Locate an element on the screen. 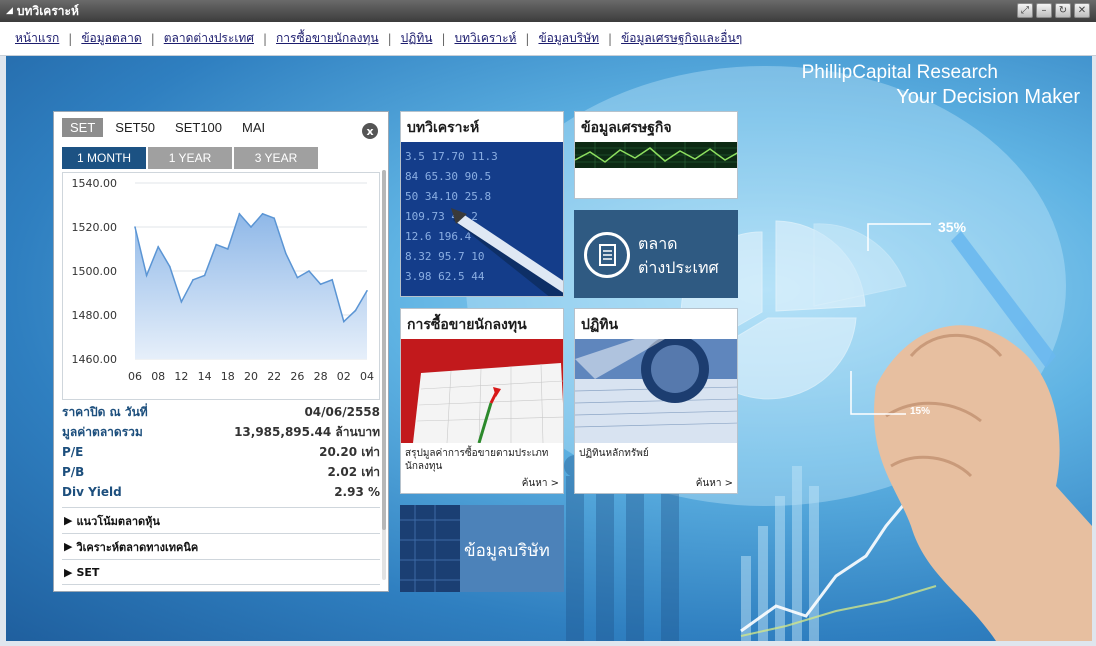 The image size is (1096, 646). x-tick-label: 02 is located at coordinates (344, 376).